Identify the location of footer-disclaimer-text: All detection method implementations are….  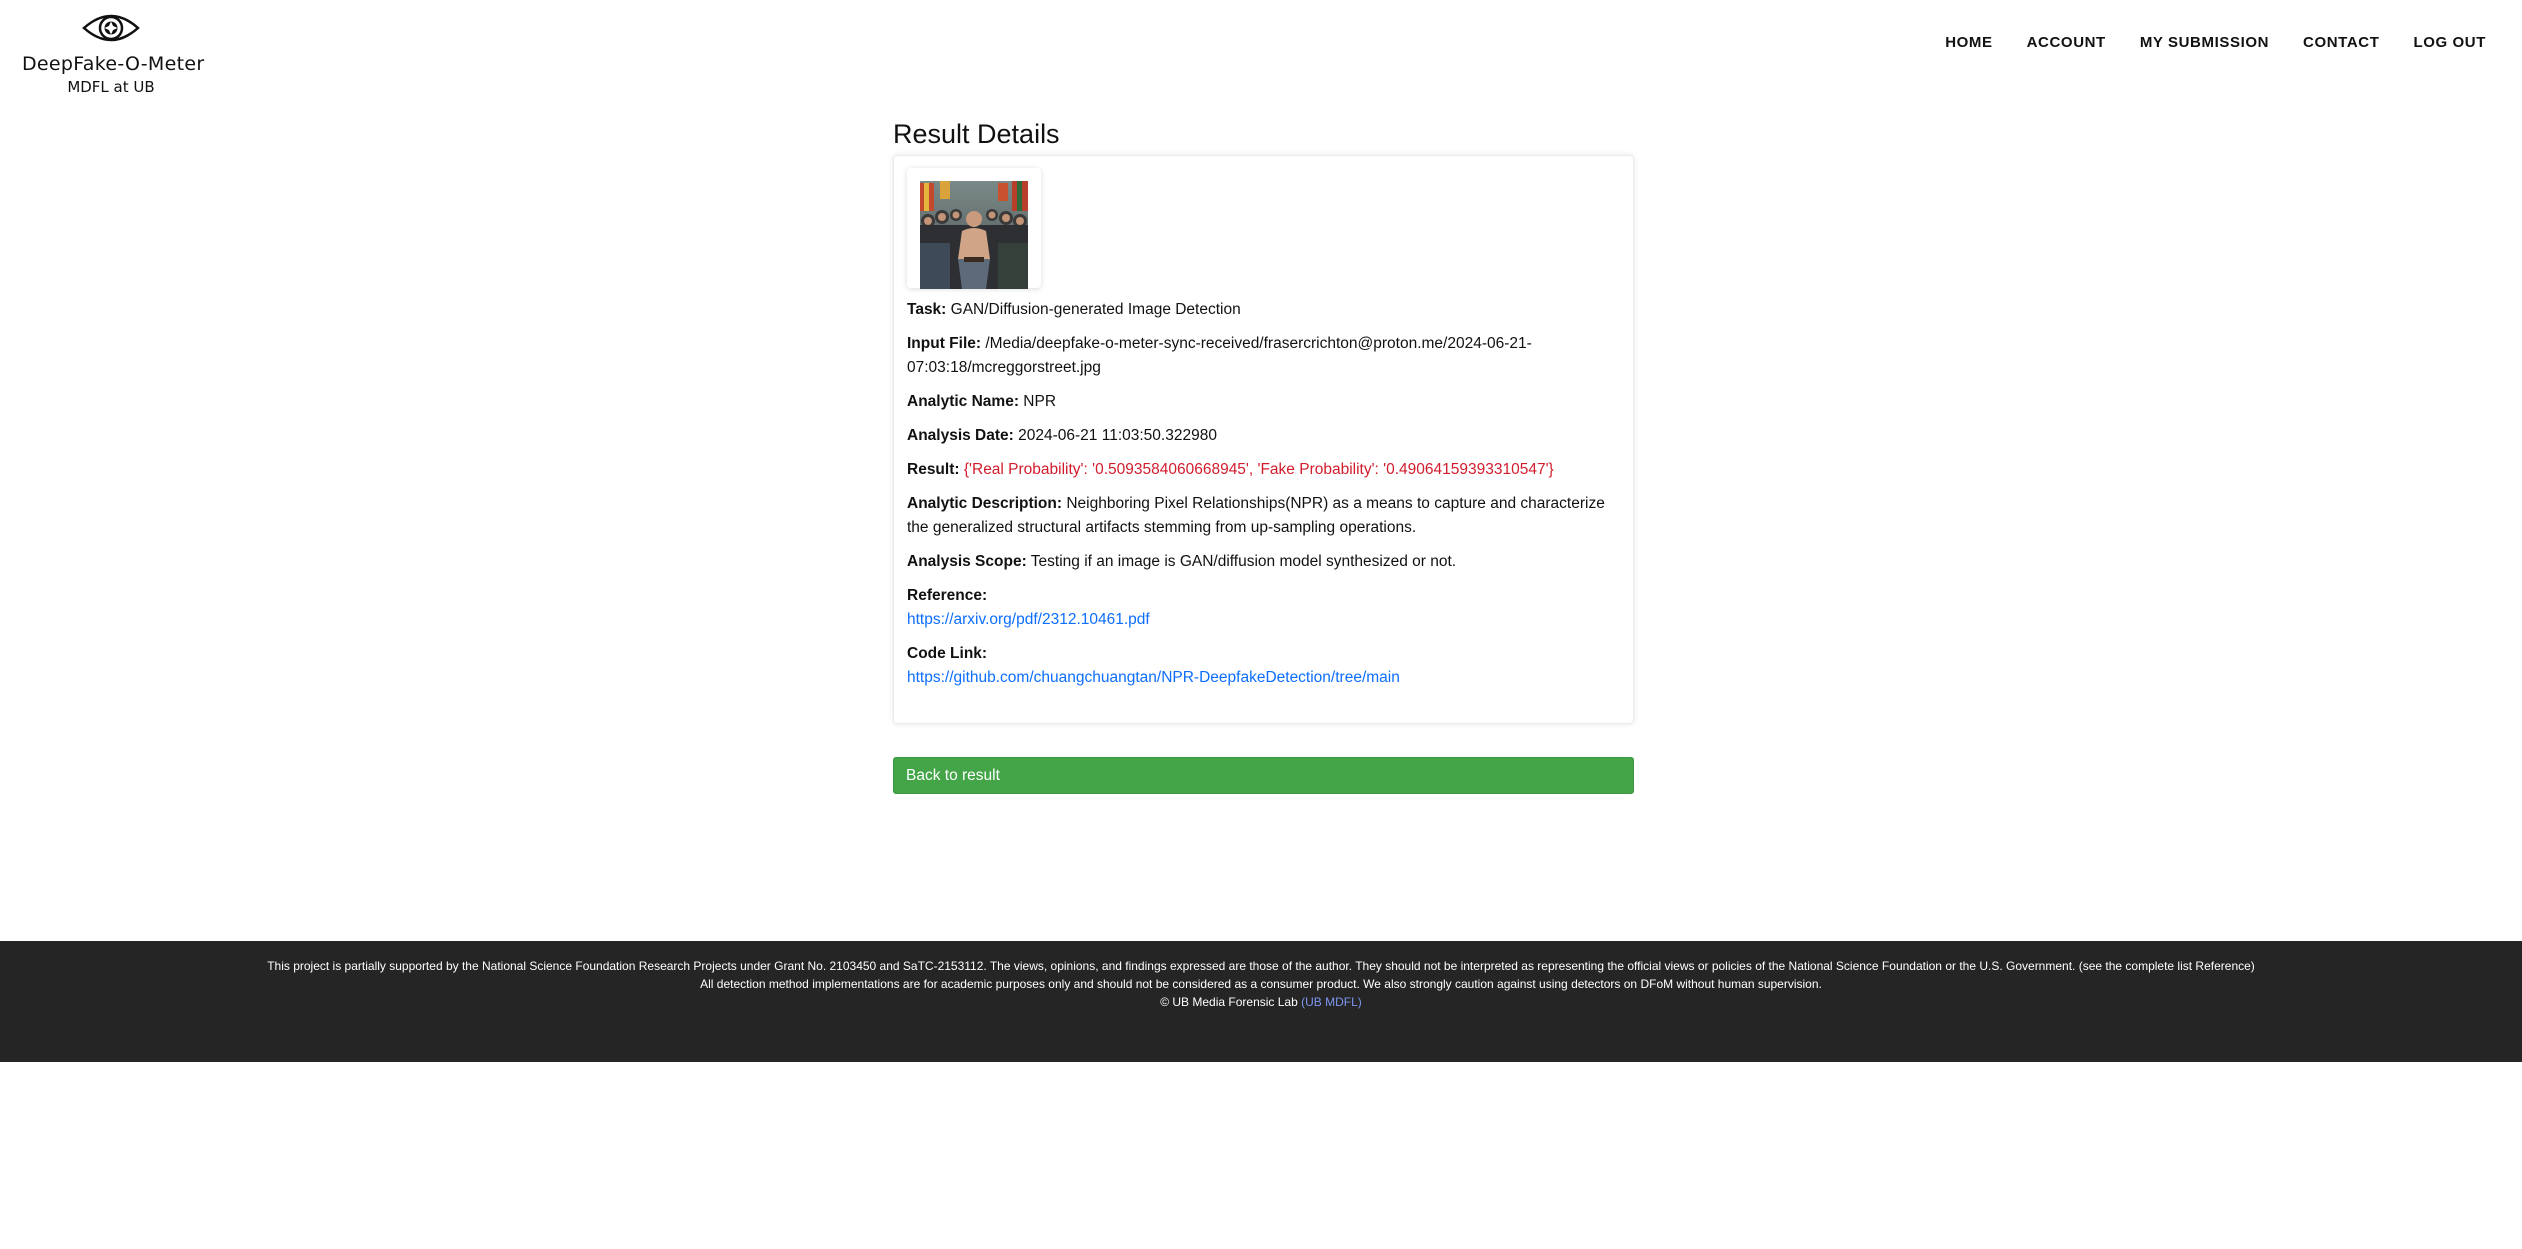
(1261, 984).